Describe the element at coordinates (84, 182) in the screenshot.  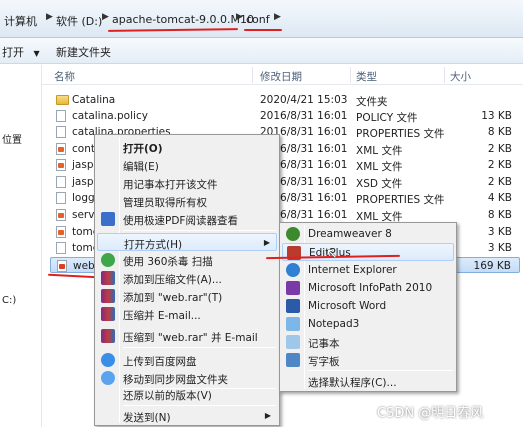
I see `file-name: jaspi` at that location.